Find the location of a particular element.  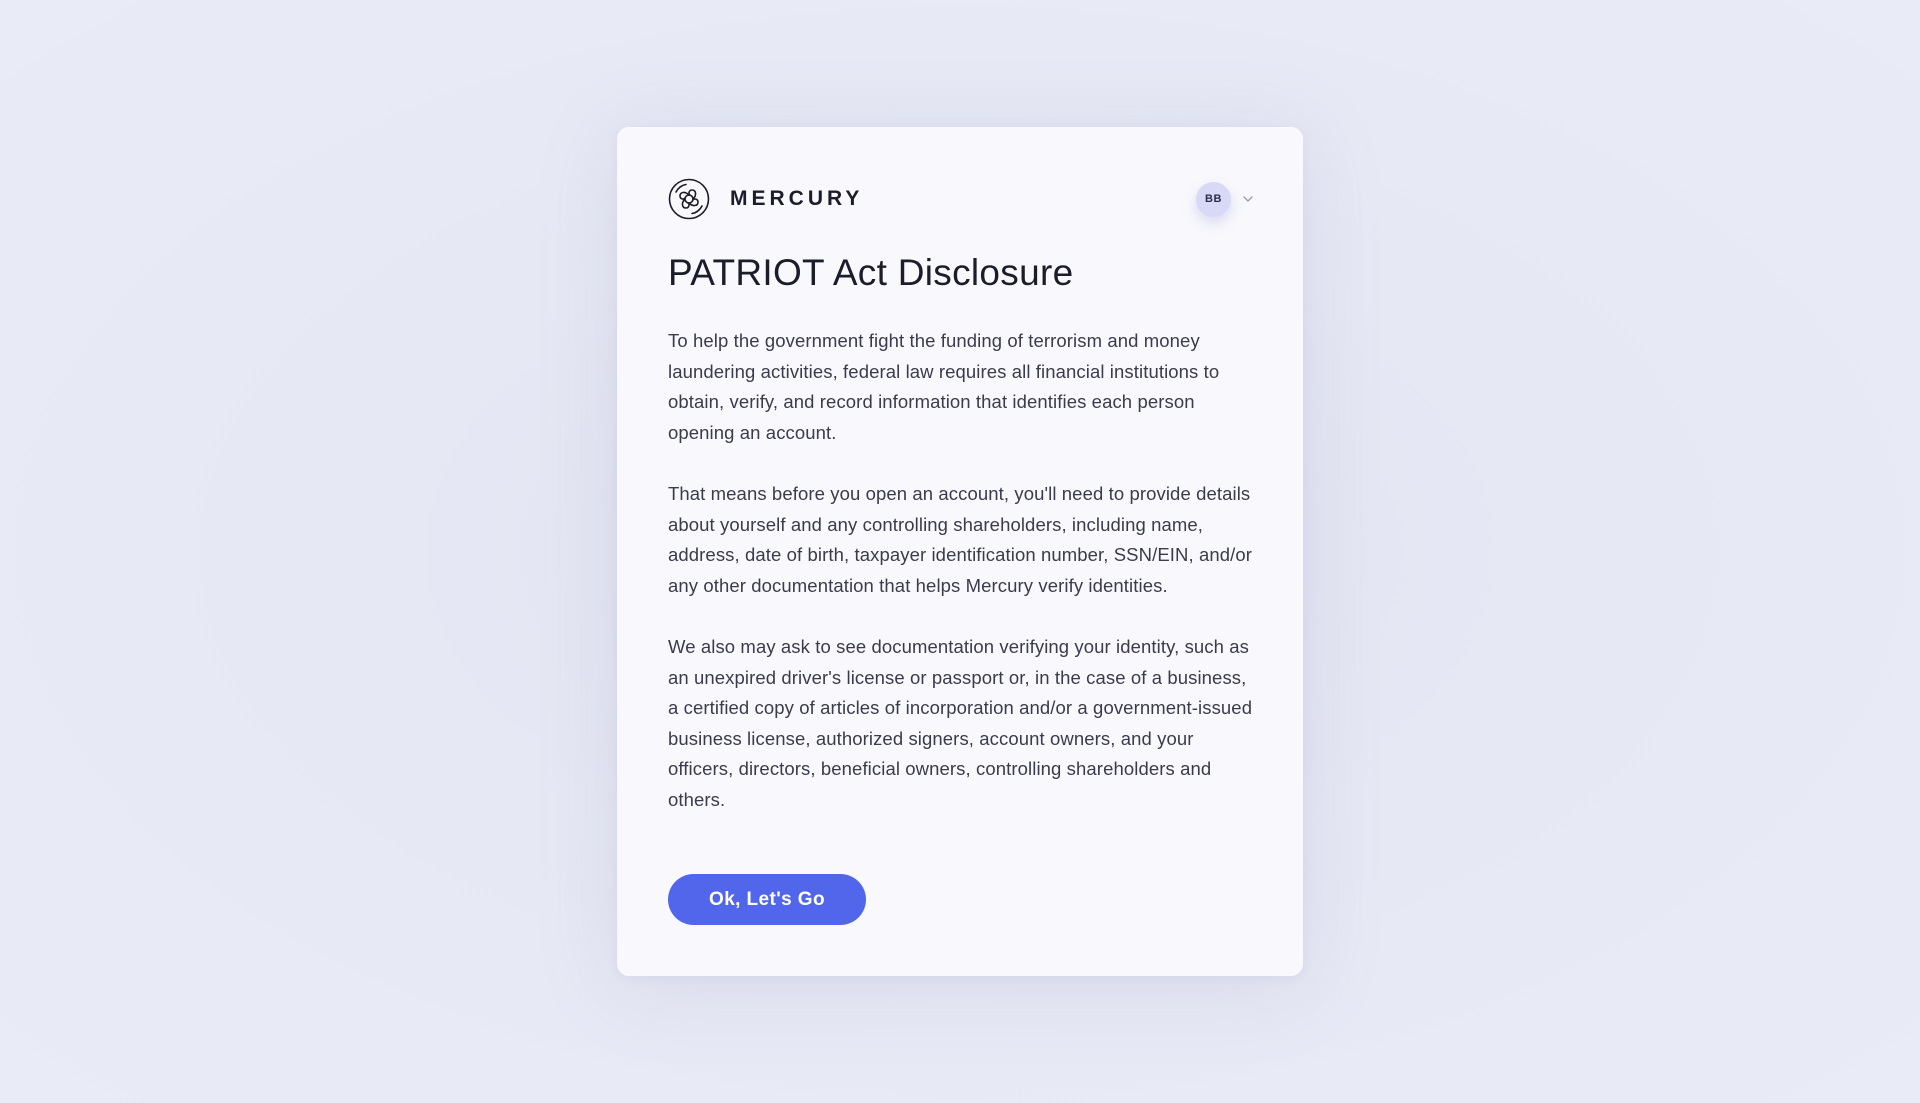

chevron-down-icon is located at coordinates (1248, 199).